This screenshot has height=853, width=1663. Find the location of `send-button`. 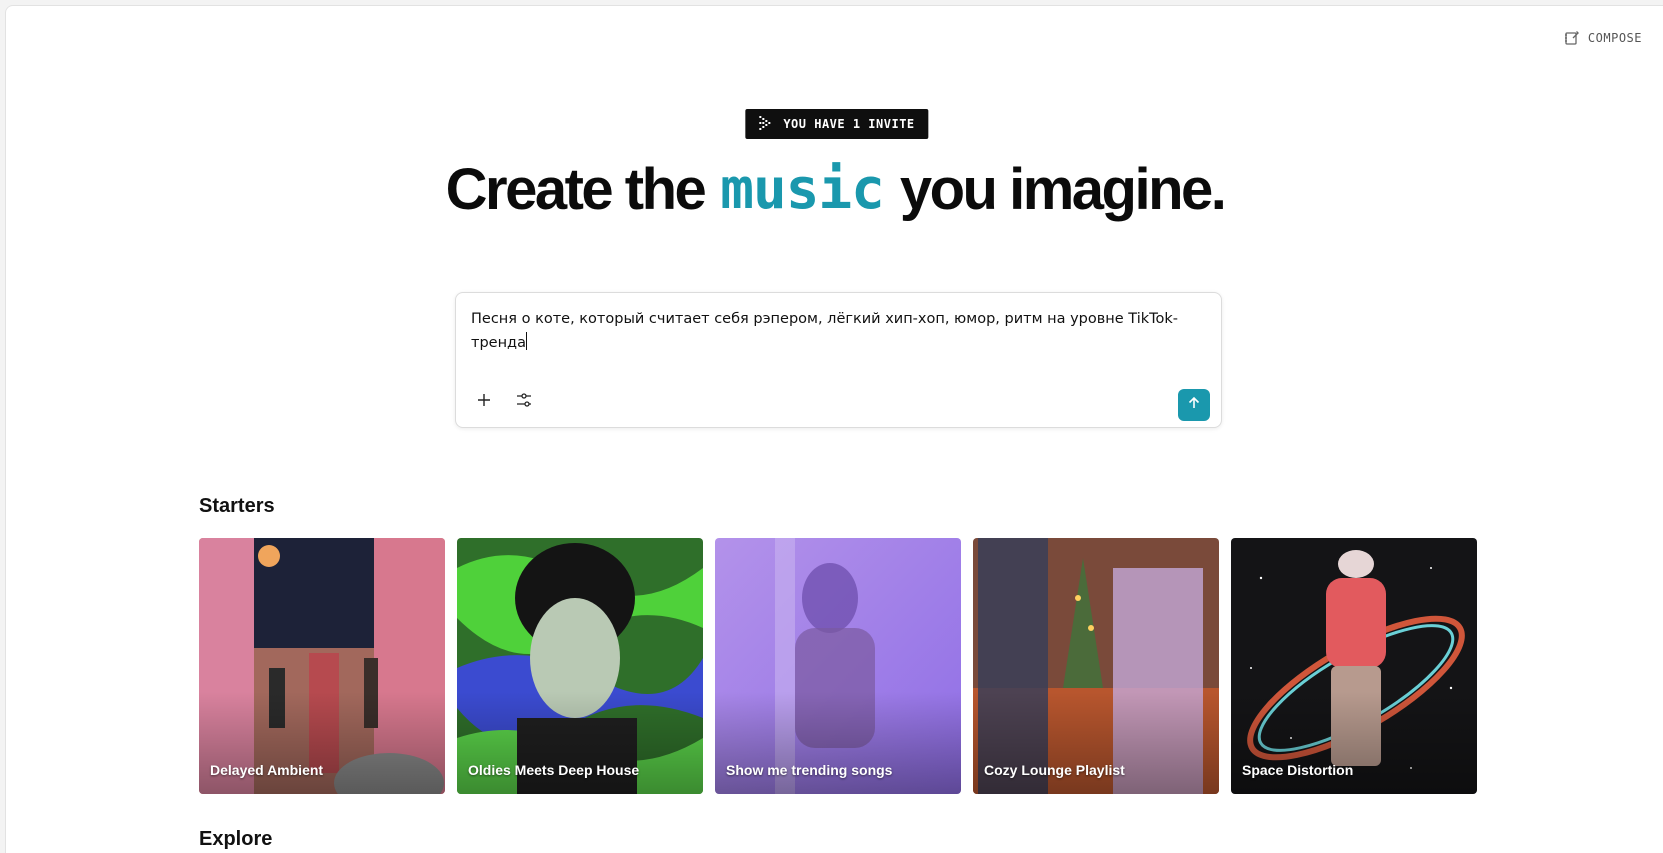

send-button is located at coordinates (1194, 405).